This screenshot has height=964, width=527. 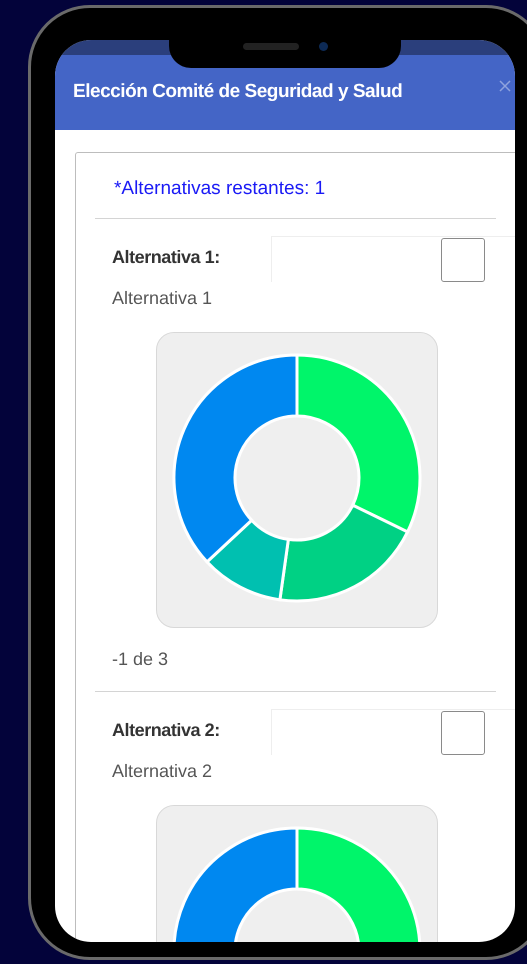 What do you see at coordinates (237, 92) in the screenshot?
I see `window-title: Elección Comité de Seguridad y Salud` at bounding box center [237, 92].